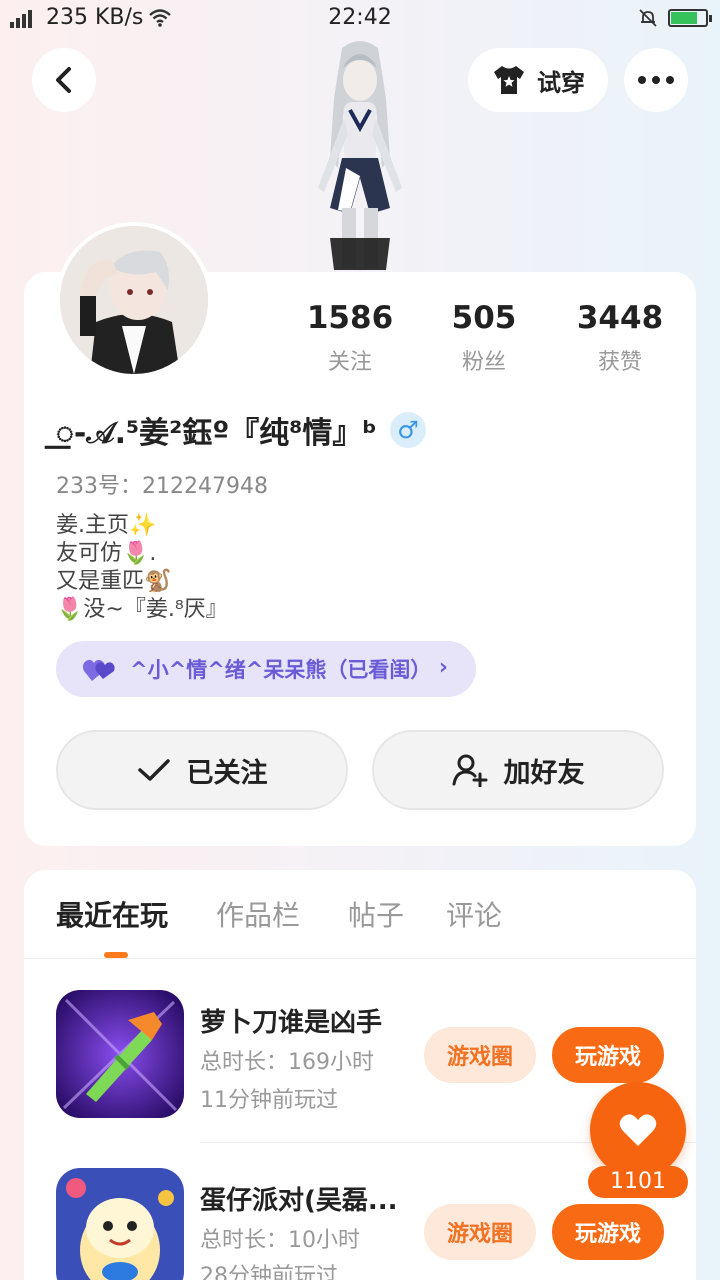 This screenshot has width=720, height=1280. I want to click on check-icon, so click(153, 770).